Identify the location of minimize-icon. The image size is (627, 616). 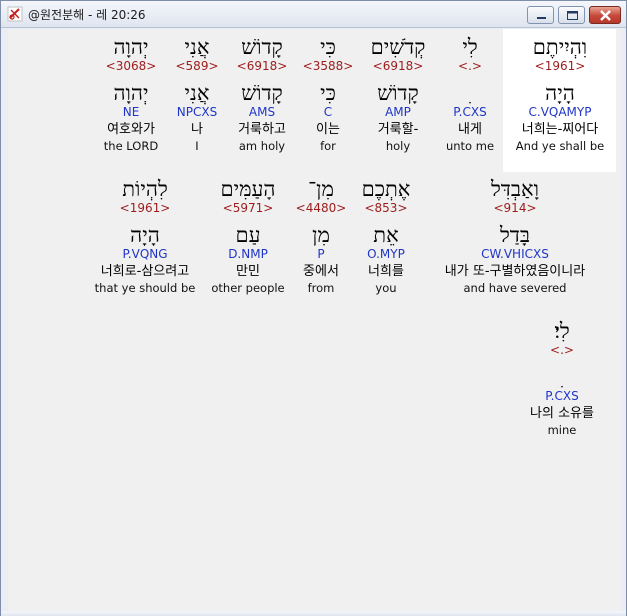
(541, 18).